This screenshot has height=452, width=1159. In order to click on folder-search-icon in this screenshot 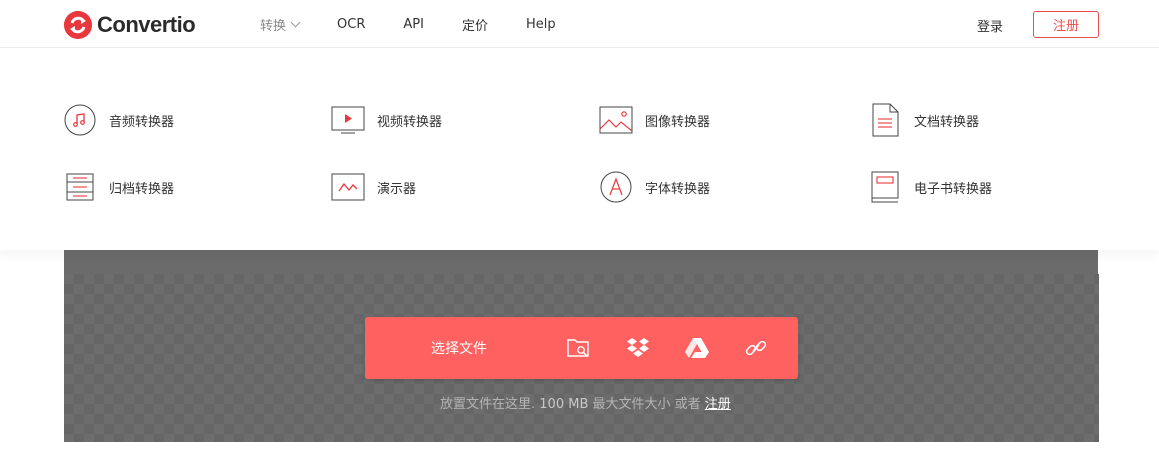, I will do `click(579, 348)`.